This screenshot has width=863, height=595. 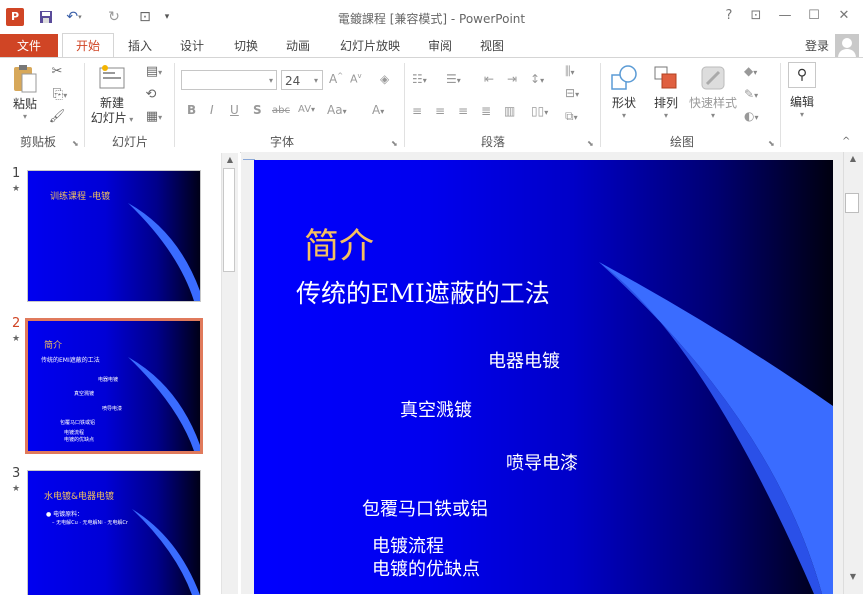 What do you see at coordinates (74, 433) in the screenshot?
I see `thumb-line: 电镀流程` at bounding box center [74, 433].